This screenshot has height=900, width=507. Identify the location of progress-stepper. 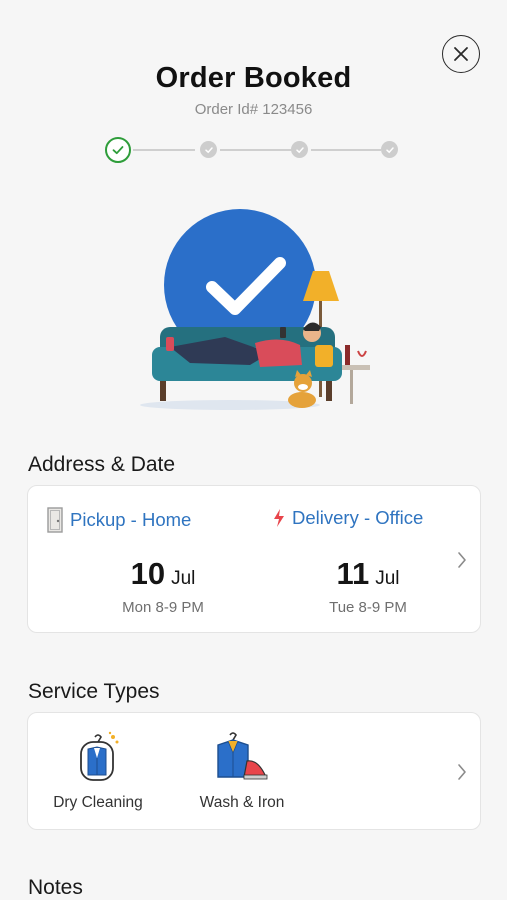
(255, 150).